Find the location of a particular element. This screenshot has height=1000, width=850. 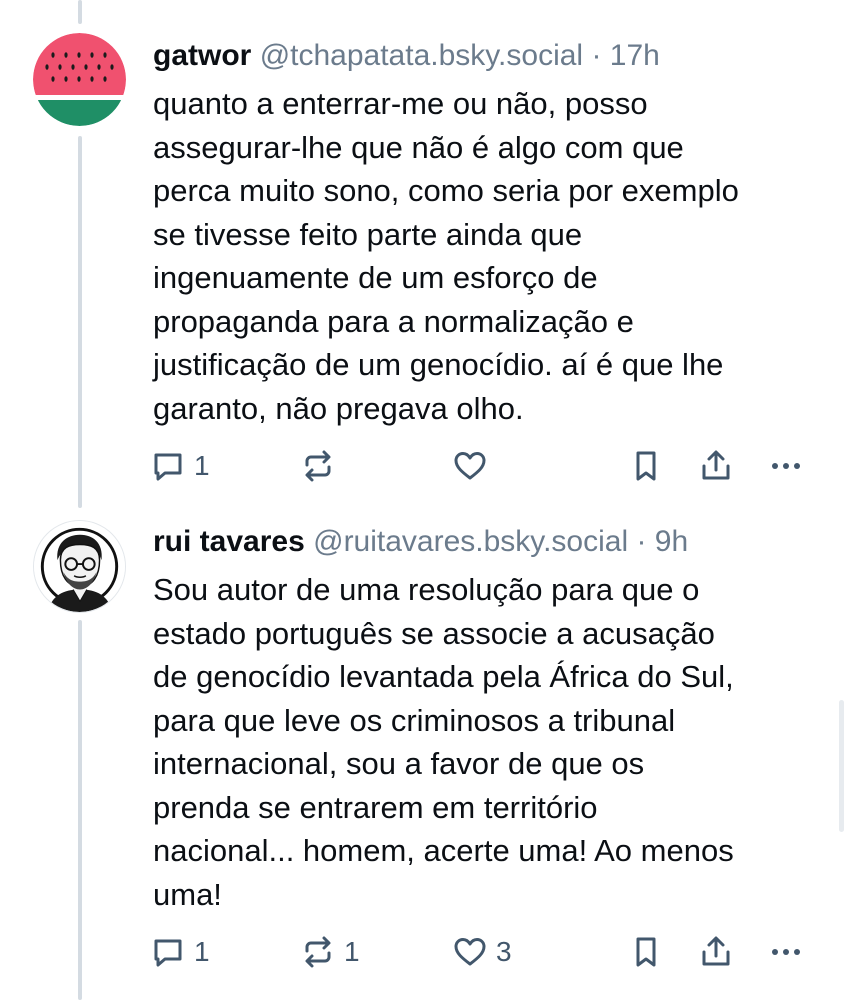

portrait-avatar-icon is located at coordinates (79, 566).